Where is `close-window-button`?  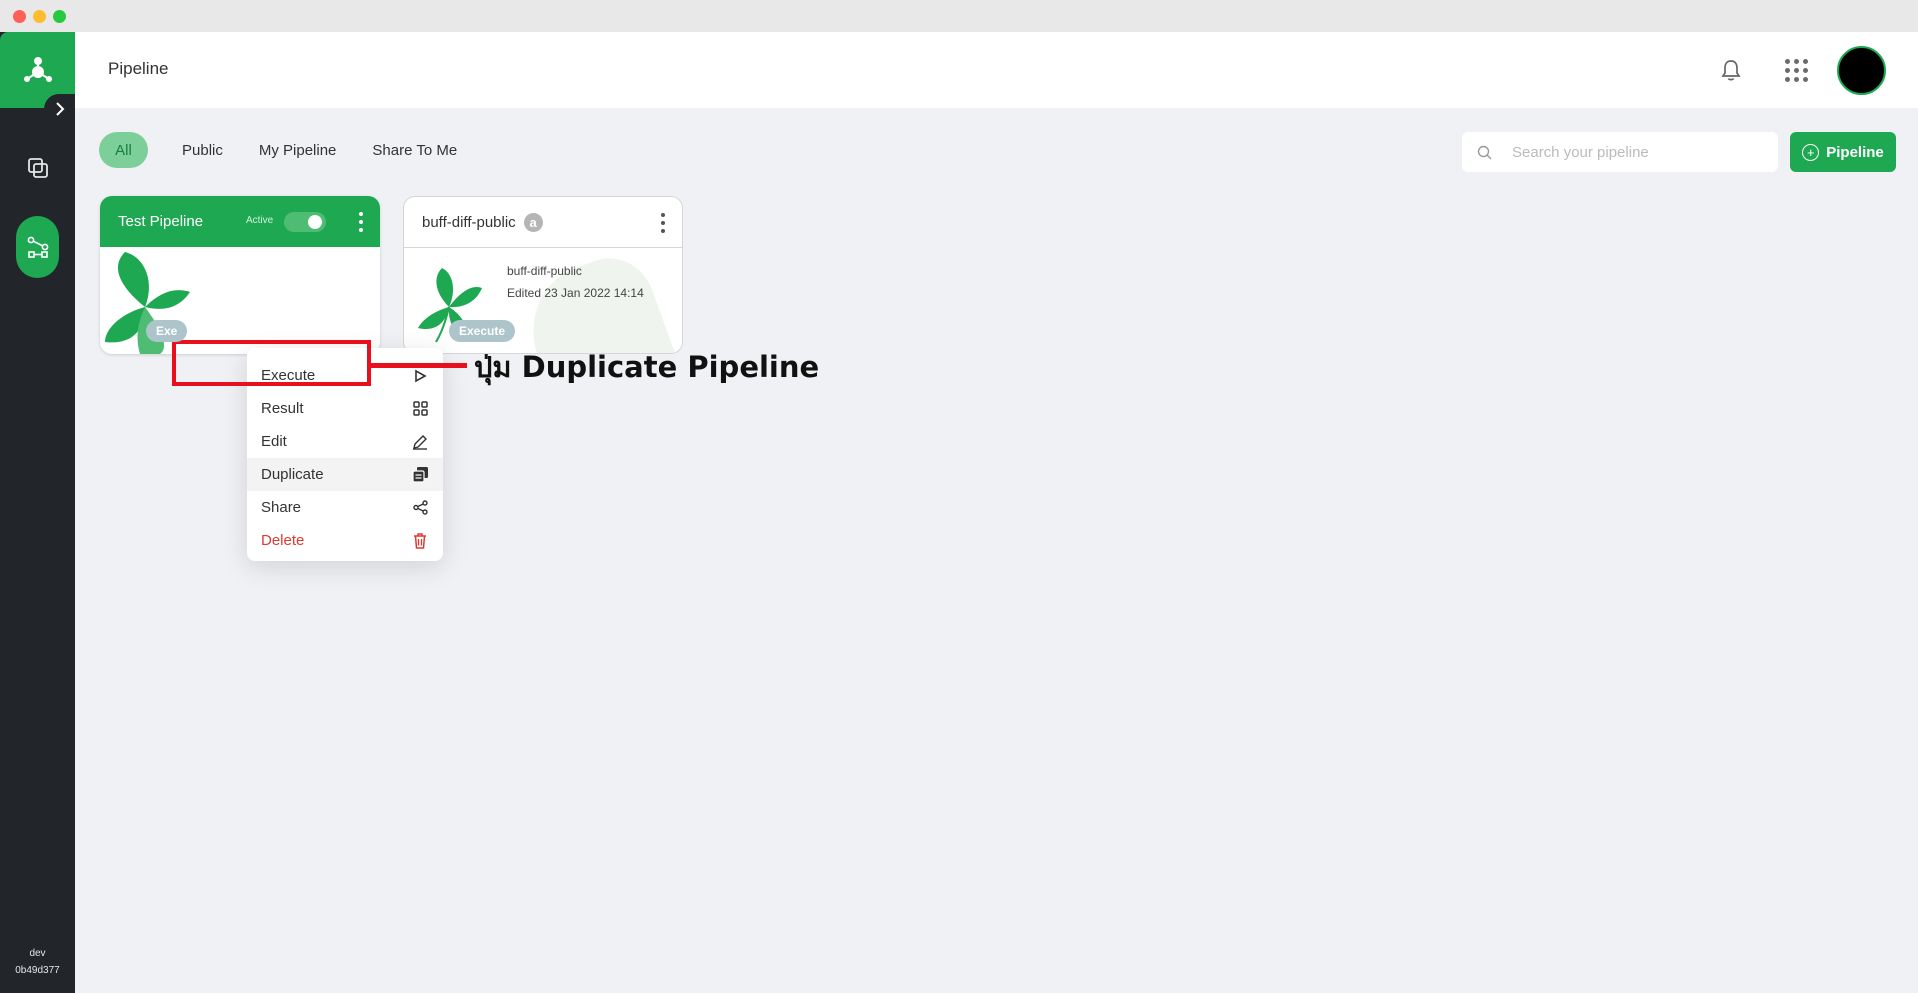
close-window-button is located at coordinates (19, 16).